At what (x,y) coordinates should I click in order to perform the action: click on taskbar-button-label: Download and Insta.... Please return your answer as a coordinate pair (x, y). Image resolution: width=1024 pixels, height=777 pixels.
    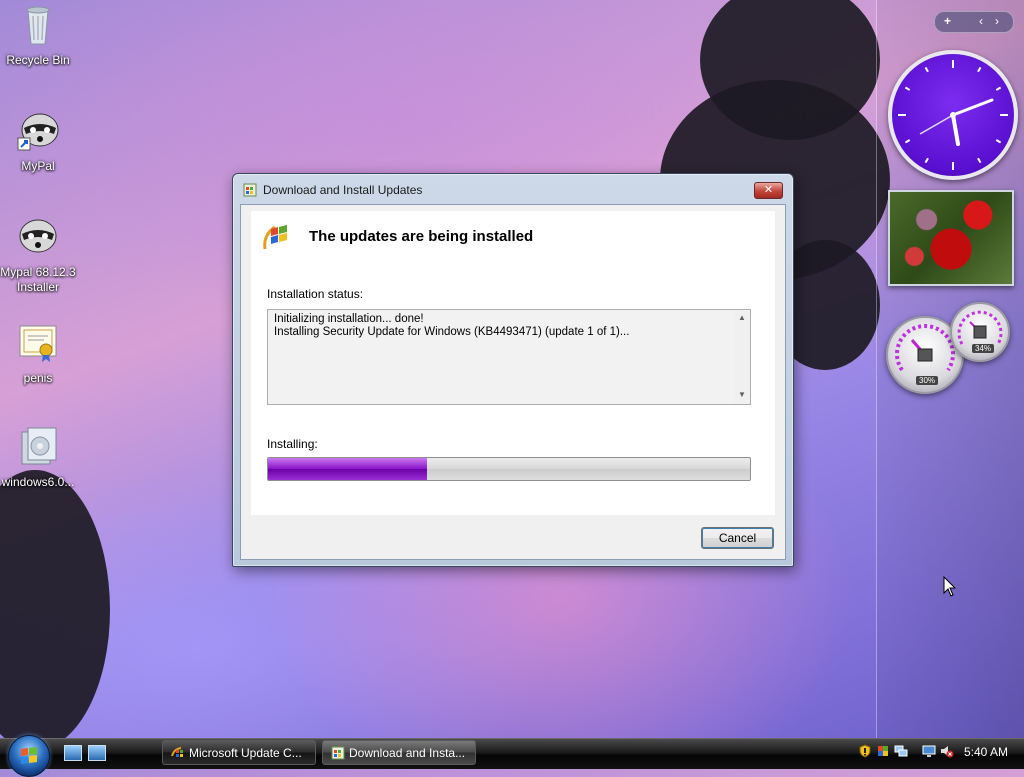
    Looking at the image, I should click on (407, 753).